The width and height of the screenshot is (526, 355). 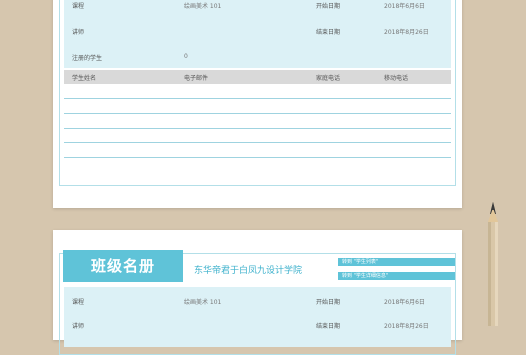 What do you see at coordinates (406, 31) in the screenshot?
I see `end-date-value: 2018年8月26日` at bounding box center [406, 31].